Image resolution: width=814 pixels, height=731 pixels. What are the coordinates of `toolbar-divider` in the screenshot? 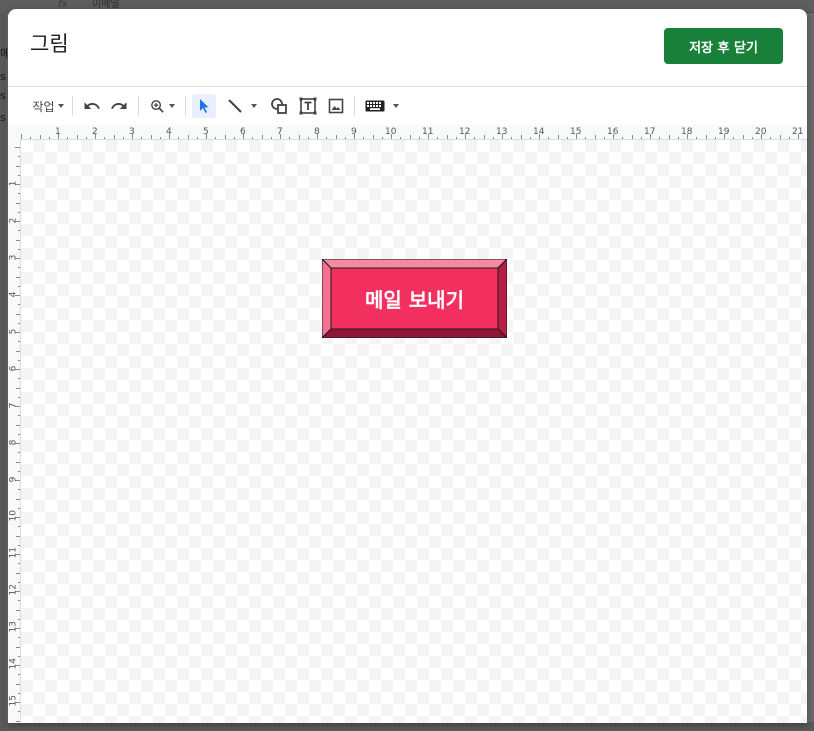 It's located at (72, 106).